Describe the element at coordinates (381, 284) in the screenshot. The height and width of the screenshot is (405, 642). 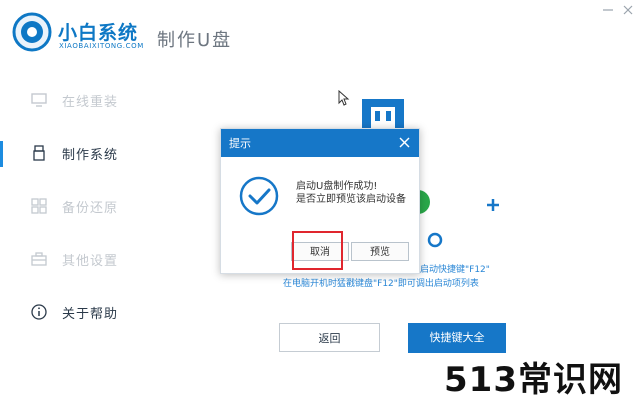
I see `boot-hint: 在电脑开机时猛戳键盘"F12"即可调出启动项列表` at that location.